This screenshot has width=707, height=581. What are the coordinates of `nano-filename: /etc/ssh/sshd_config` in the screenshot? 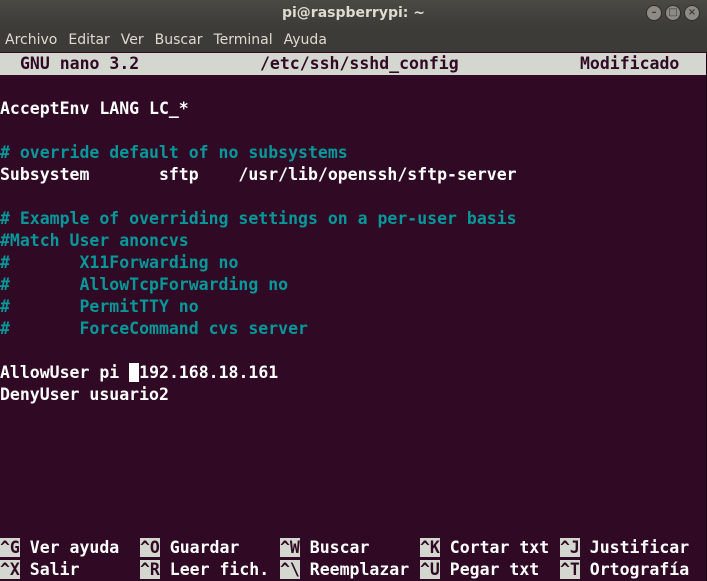 It's located at (359, 63).